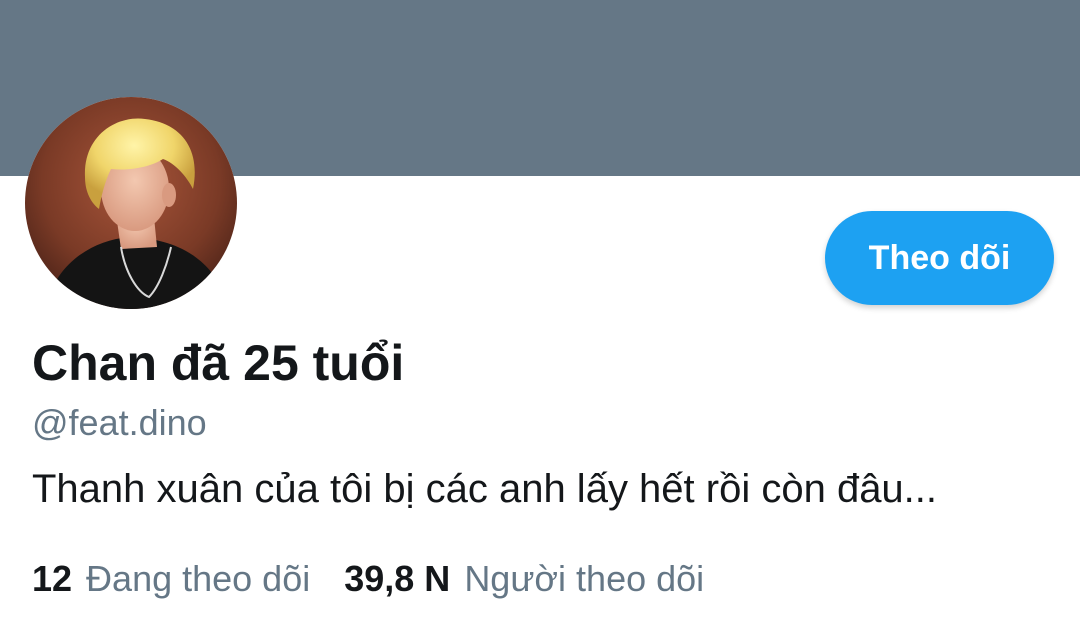  I want to click on followers-count: 39,8 N, so click(397, 578).